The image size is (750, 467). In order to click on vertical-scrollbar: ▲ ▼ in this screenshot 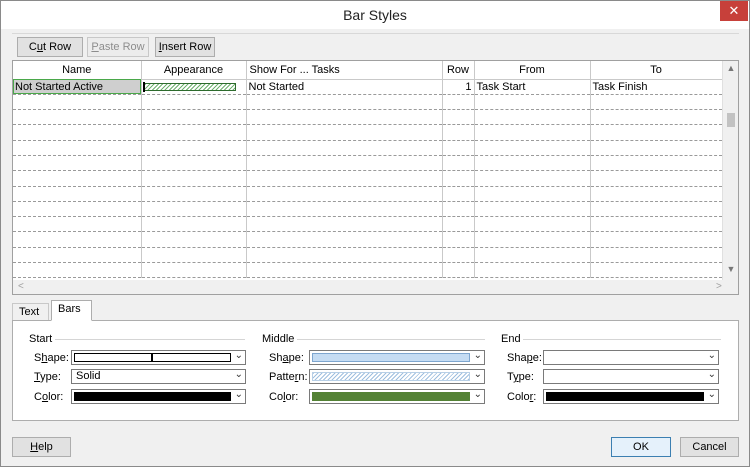, I will do `click(730, 177)`.